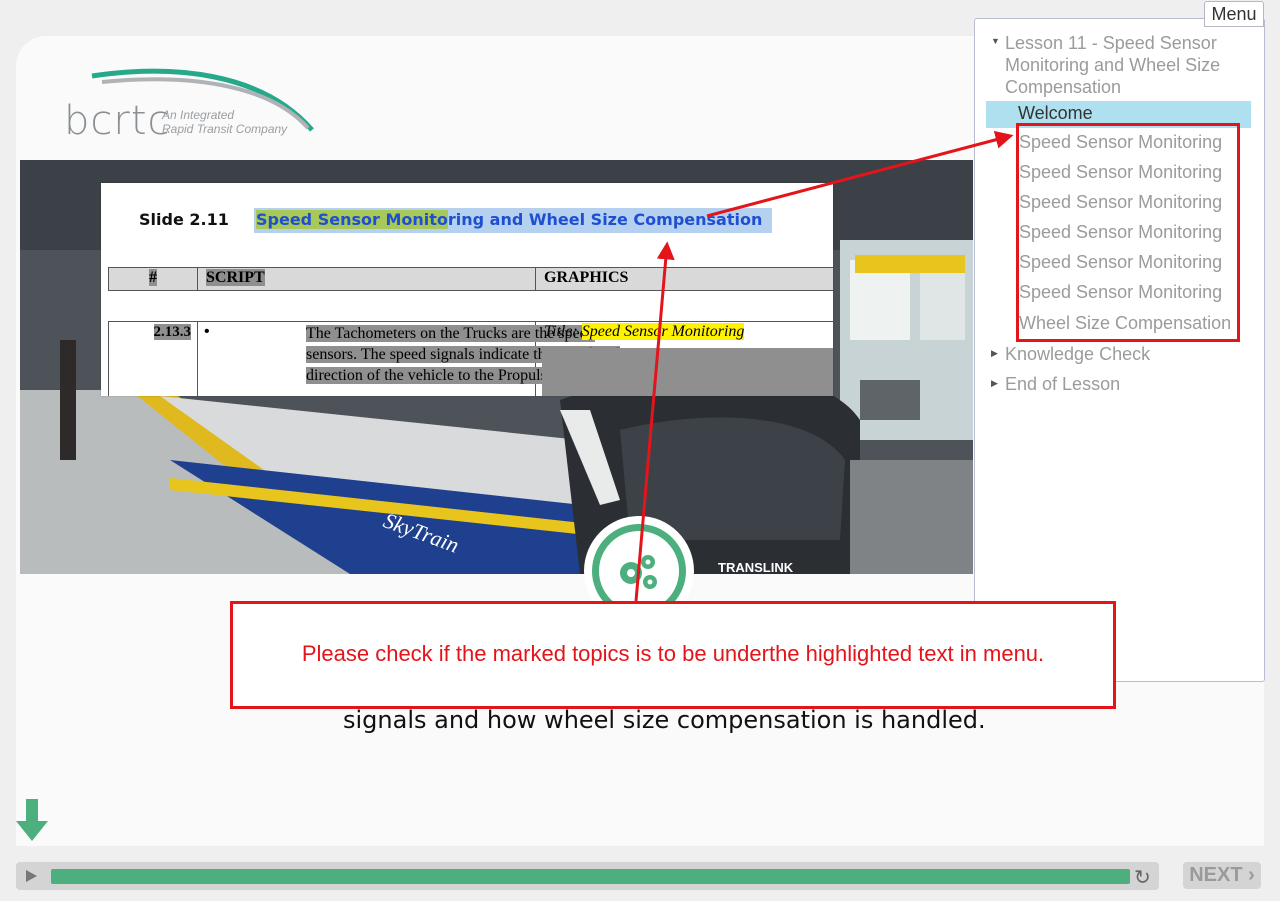  Describe the element at coordinates (756, 567) in the screenshot. I see `translink-text: TRANSLINK` at that location.